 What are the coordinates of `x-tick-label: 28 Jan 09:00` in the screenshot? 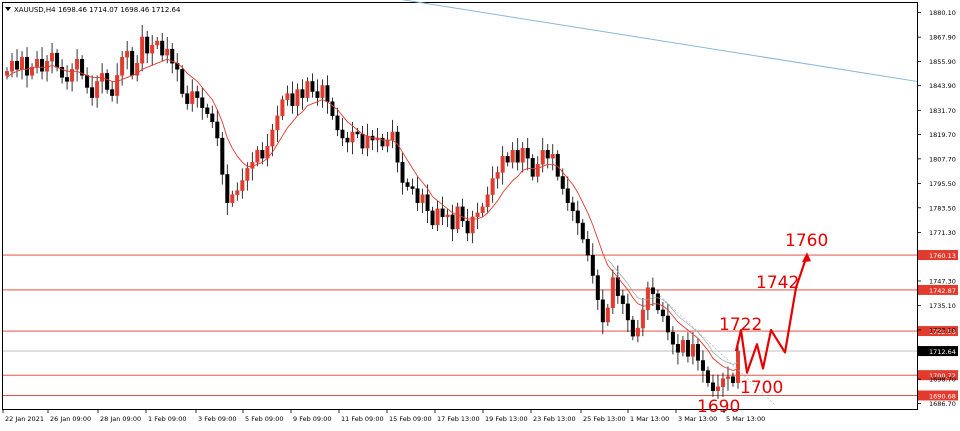 It's located at (120, 419).